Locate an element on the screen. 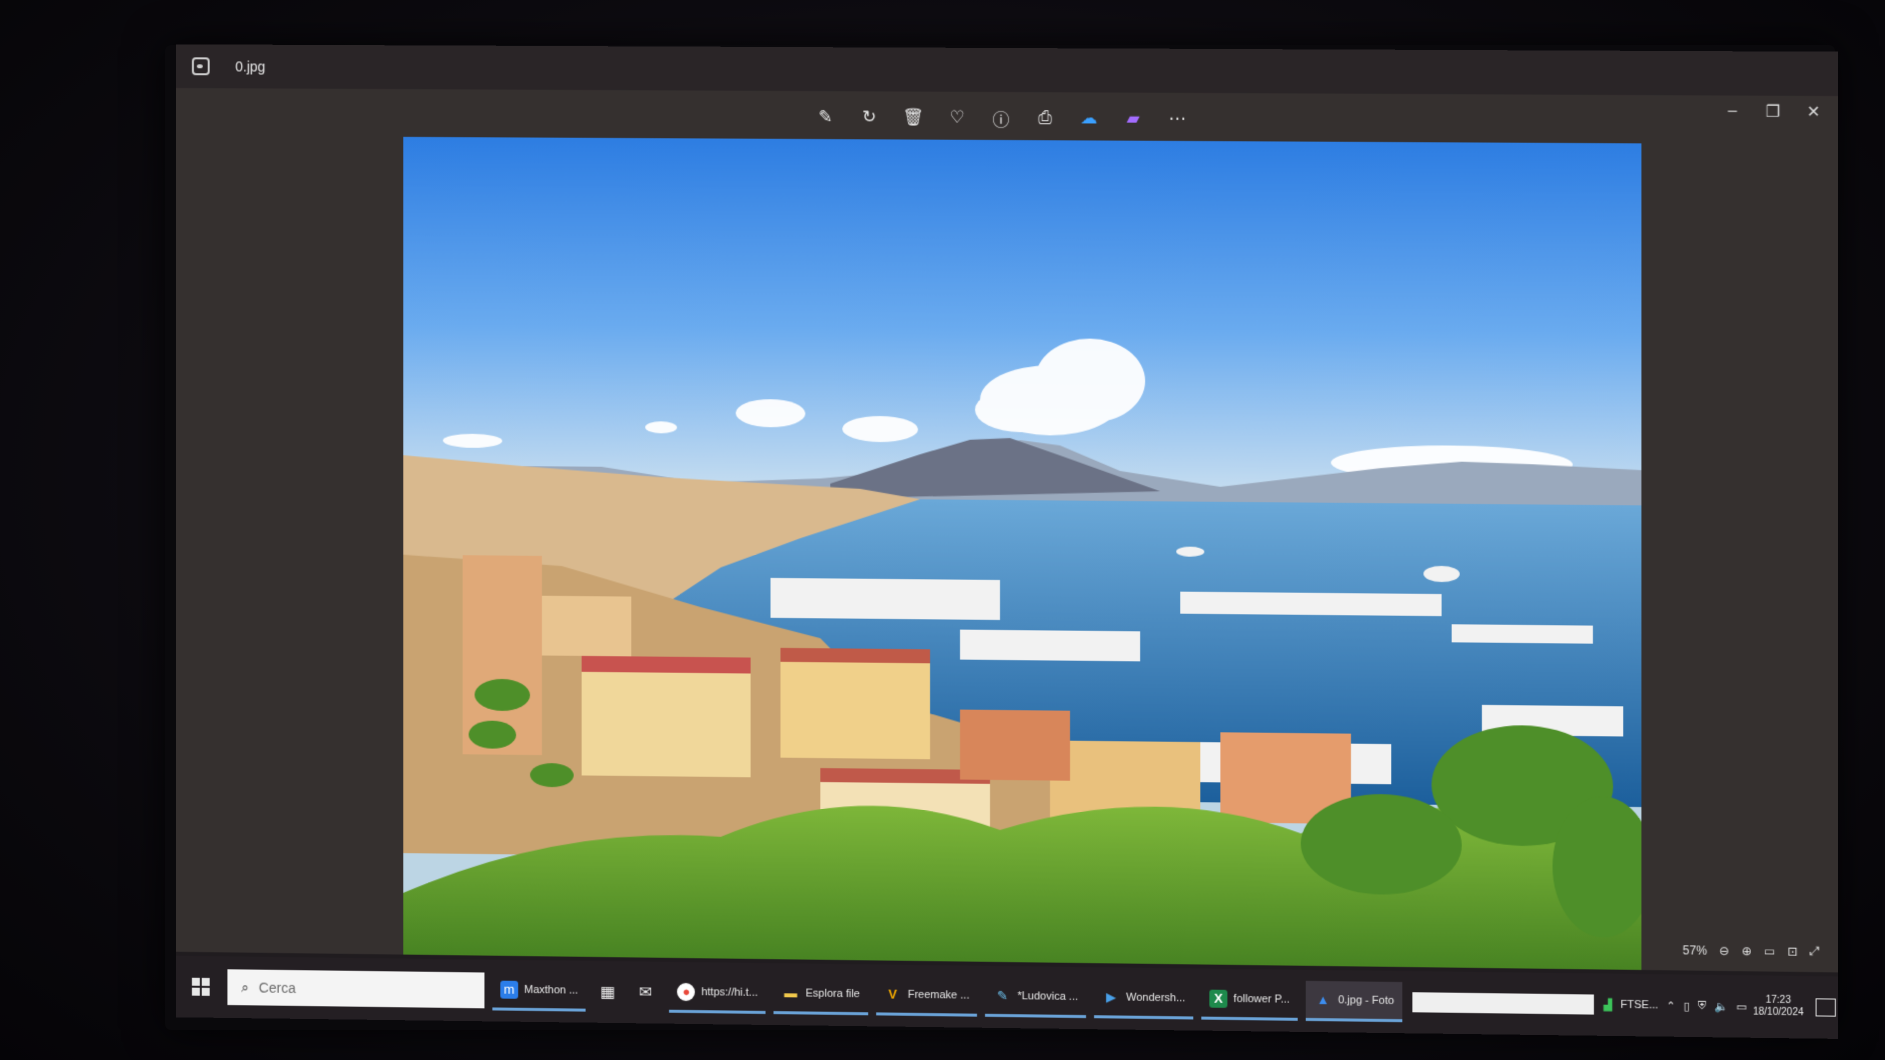 Image resolution: width=1885 pixels, height=1060 pixels. more-icon: ⋯ is located at coordinates (1177, 119).